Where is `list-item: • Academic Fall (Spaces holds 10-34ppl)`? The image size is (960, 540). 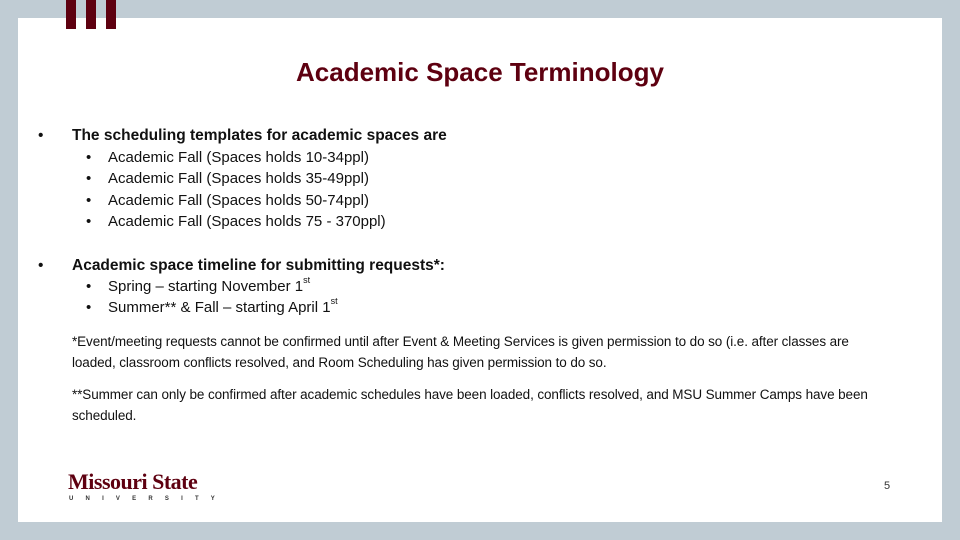 list-item: • Academic Fall (Spaces holds 10-34ppl) is located at coordinates (227, 157).